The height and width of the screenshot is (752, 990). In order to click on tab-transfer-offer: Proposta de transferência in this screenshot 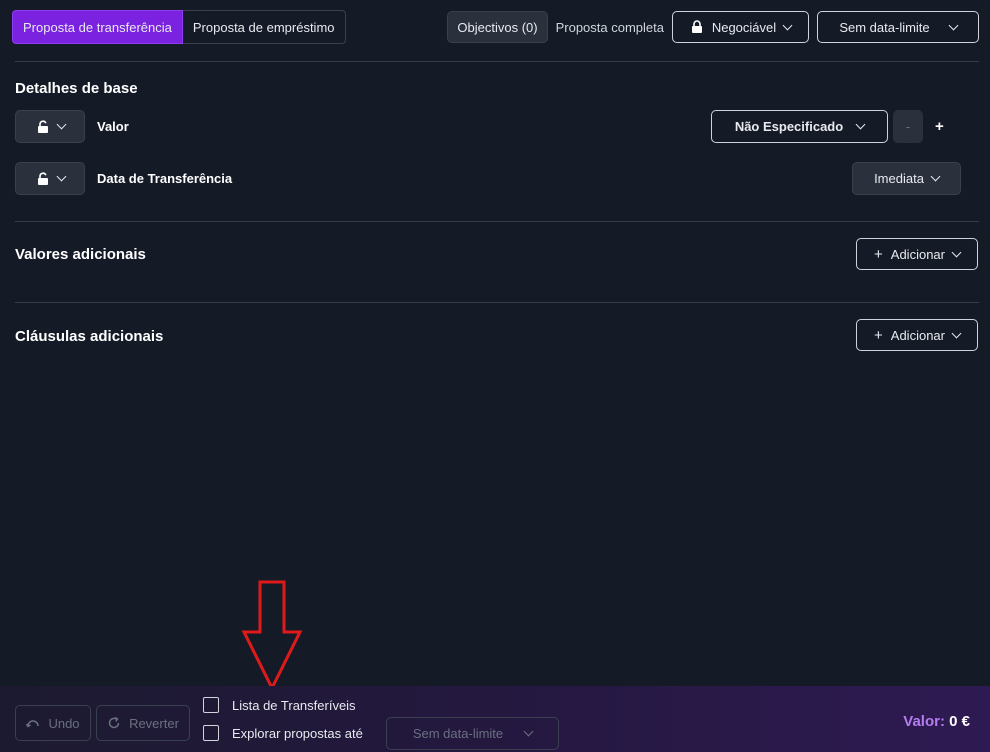, I will do `click(97, 27)`.